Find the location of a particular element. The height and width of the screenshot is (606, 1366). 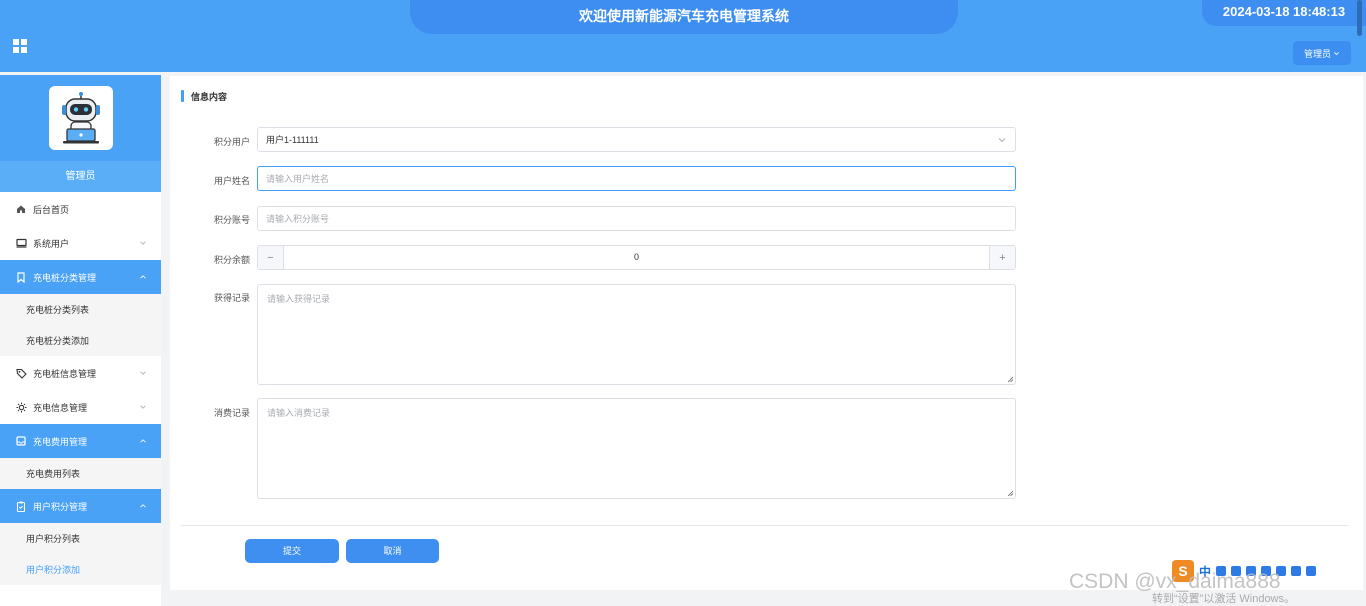

settings-icon is located at coordinates (1311, 571).